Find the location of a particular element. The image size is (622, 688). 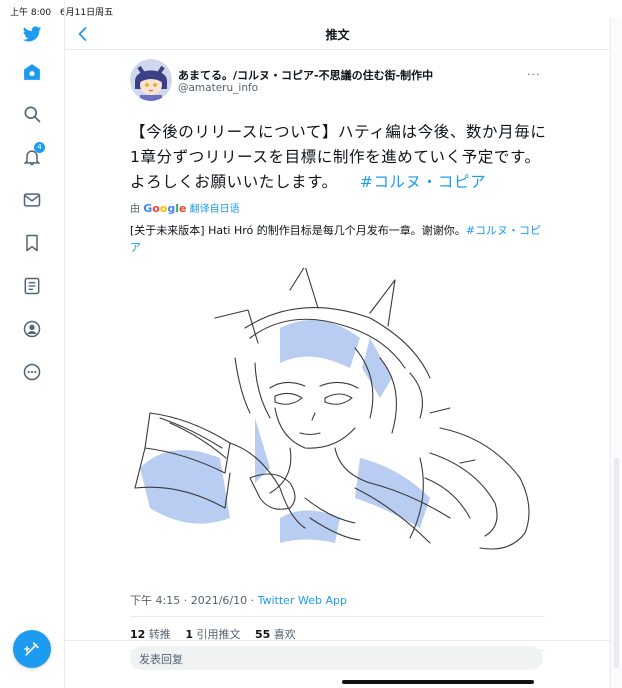

google-logo: Google is located at coordinates (165, 208).